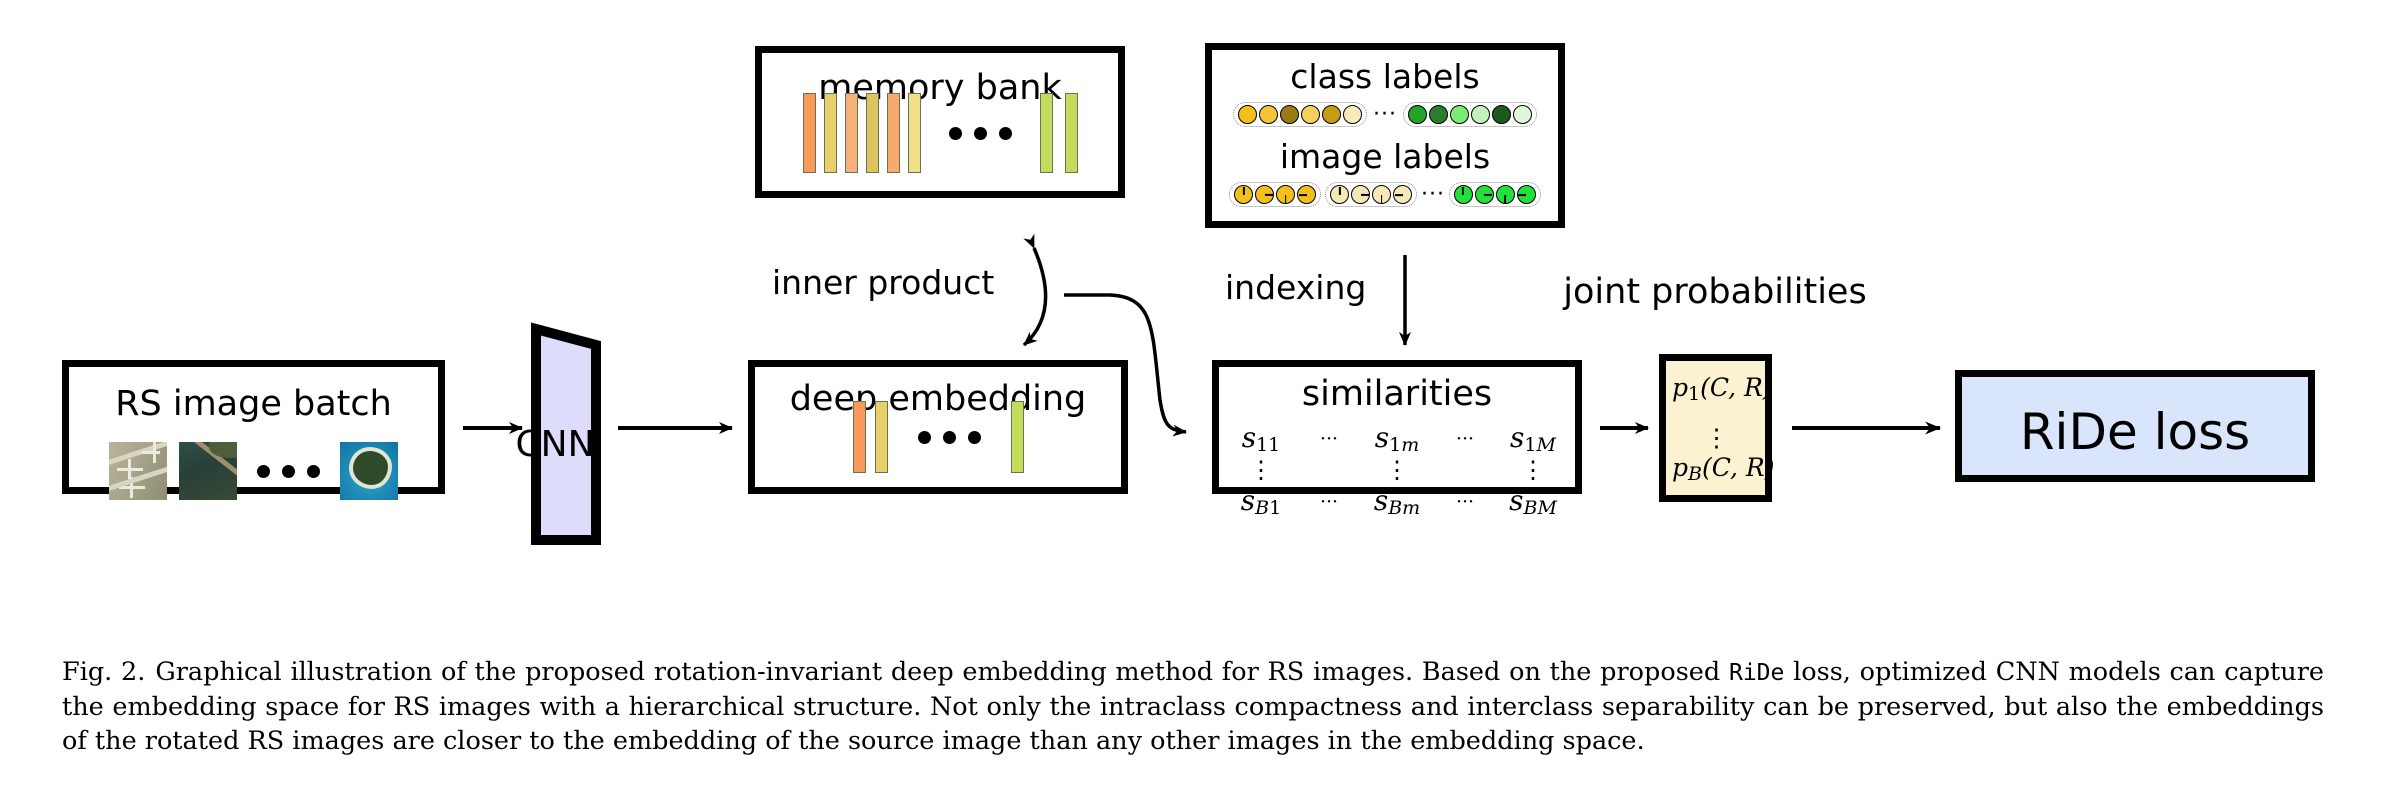  I want to click on class-labels-title: class labels, so click(1385, 76).